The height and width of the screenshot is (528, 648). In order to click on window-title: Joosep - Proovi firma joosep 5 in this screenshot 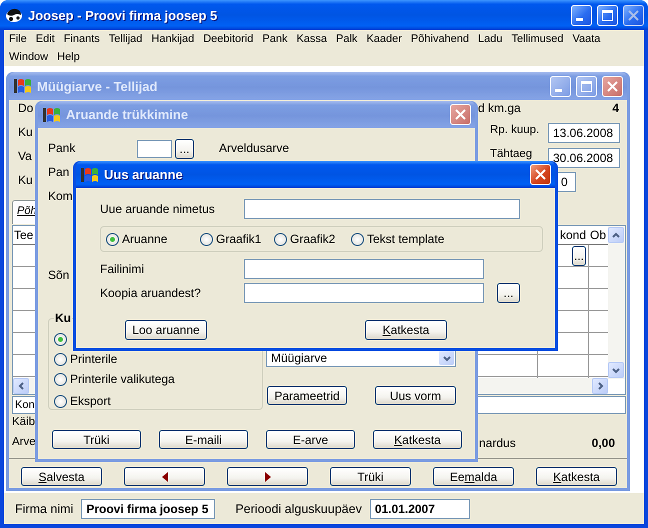, I will do `click(123, 15)`.